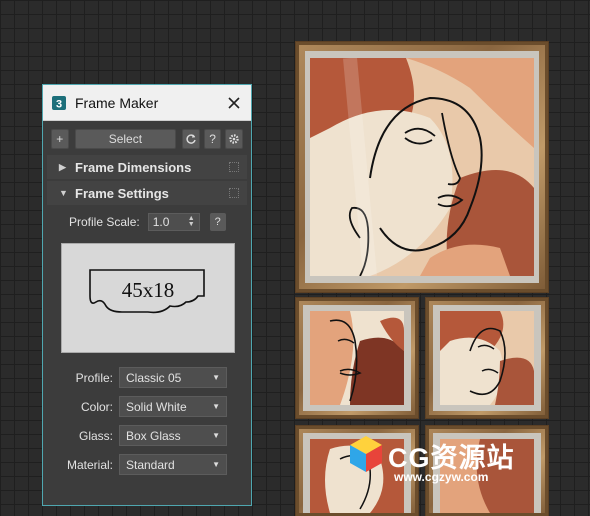  I want to click on profile-scale-value: 1.0, so click(161, 222).